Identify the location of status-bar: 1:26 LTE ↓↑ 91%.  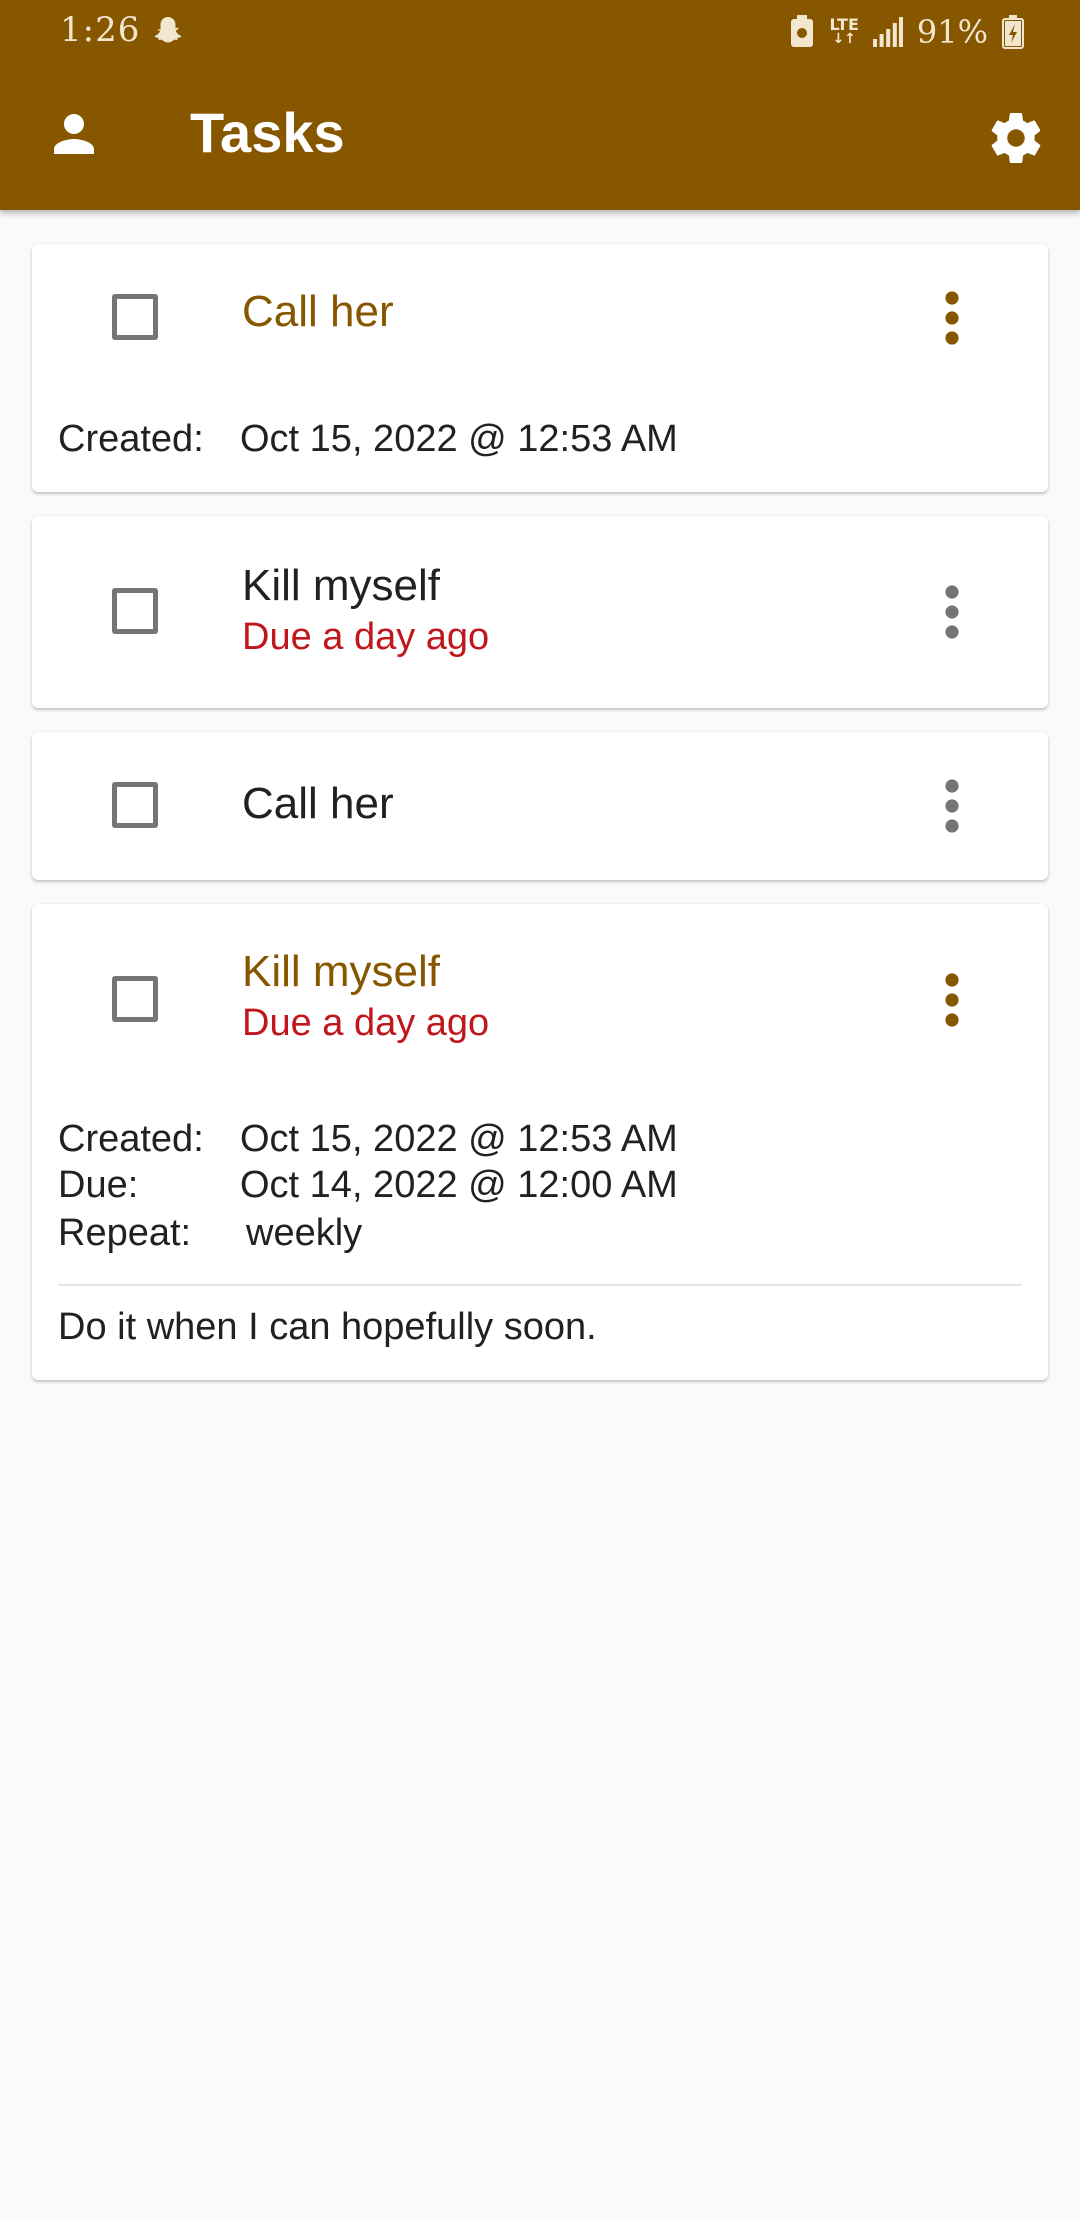
(540, 31).